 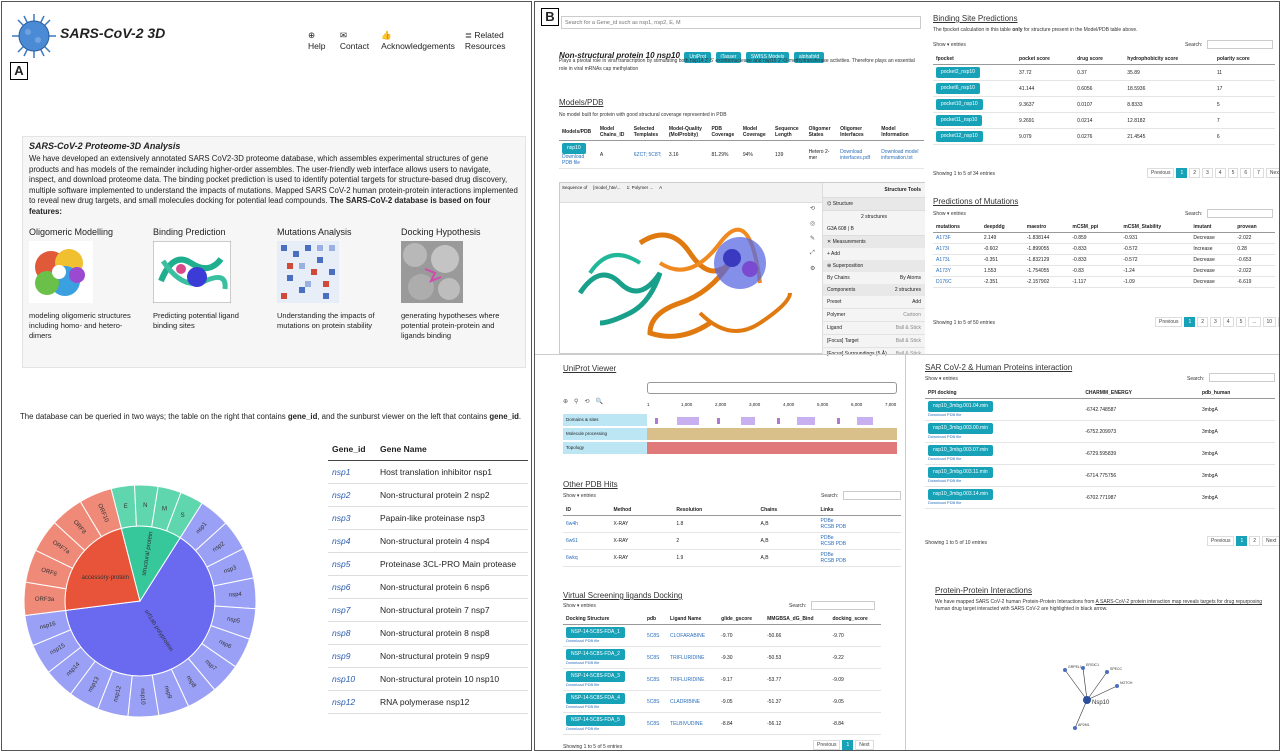 What do you see at coordinates (1270, 541) in the screenshot?
I see `page-button: Next` at bounding box center [1270, 541].